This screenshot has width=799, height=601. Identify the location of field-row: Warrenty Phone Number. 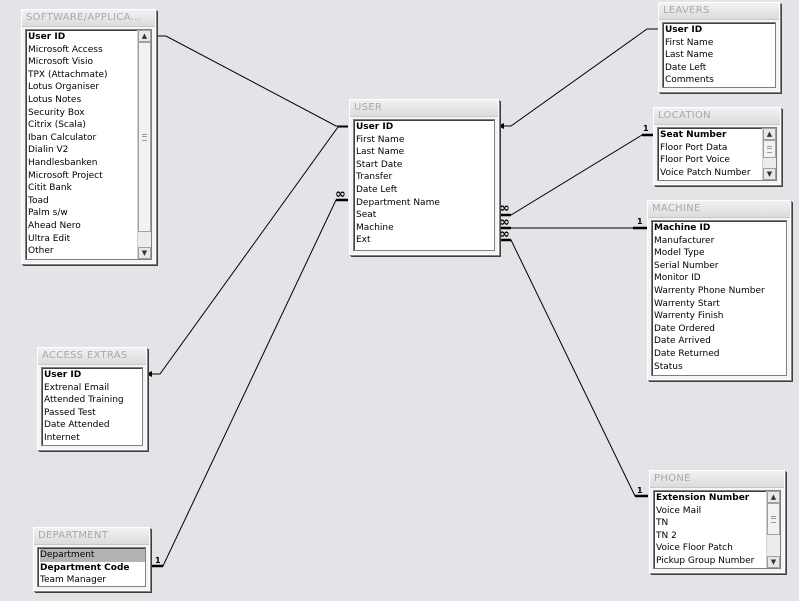
(720, 291).